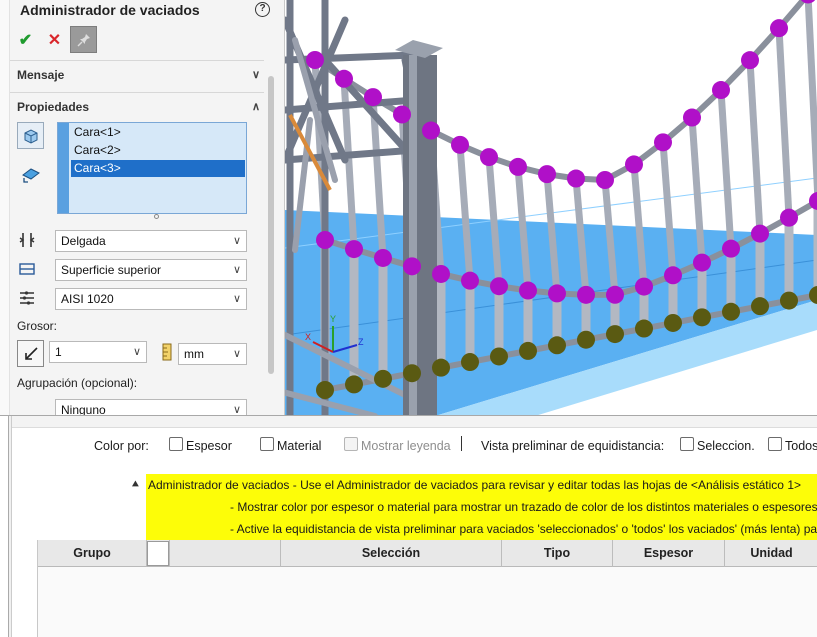 The image size is (817, 637). Describe the element at coordinates (669, 553) in the screenshot. I see `column-header-espesor: Espesor` at that location.